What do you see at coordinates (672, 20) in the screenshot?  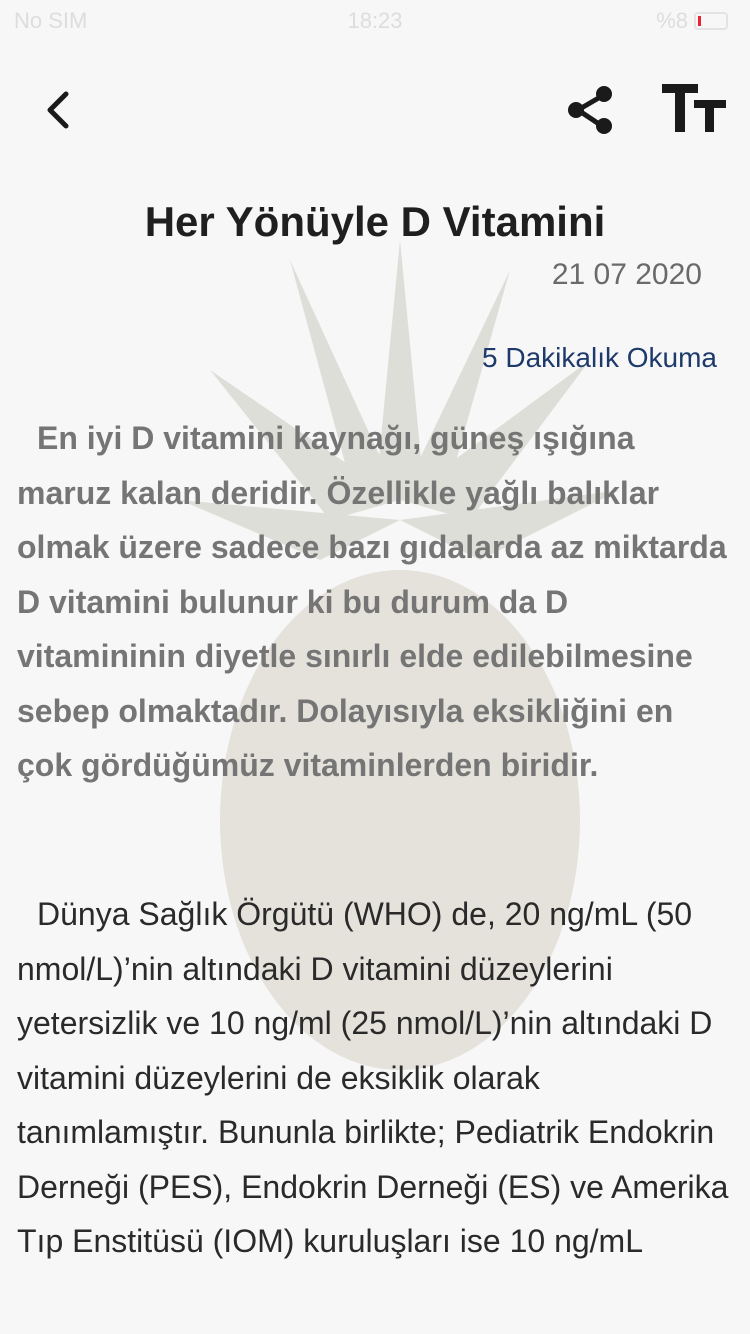 I see `battery-percent: %8` at bounding box center [672, 20].